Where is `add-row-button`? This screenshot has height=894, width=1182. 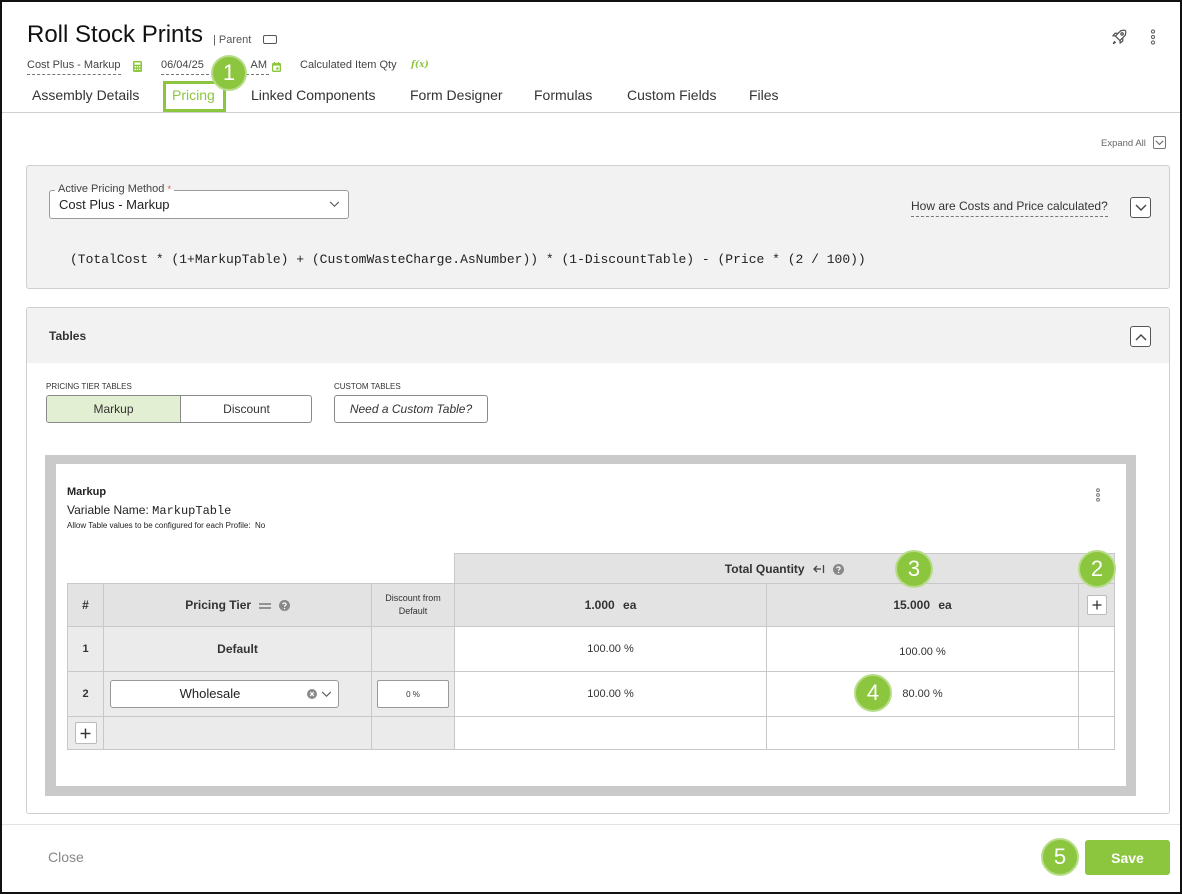 add-row-button is located at coordinates (85, 733).